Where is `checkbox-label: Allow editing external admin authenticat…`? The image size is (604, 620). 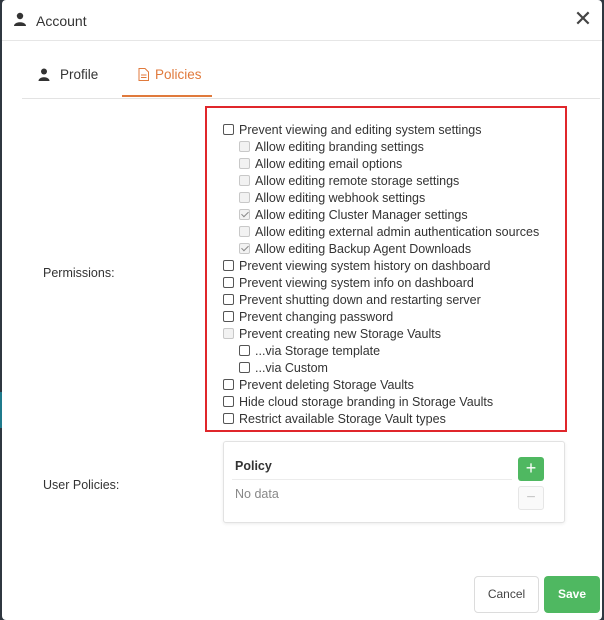
checkbox-label: Allow editing external admin authenticat… is located at coordinates (397, 232).